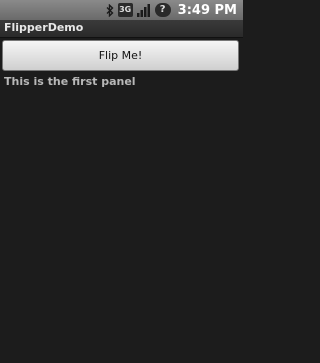  Describe the element at coordinates (143, 10) in the screenshot. I see `signal-icon` at that location.